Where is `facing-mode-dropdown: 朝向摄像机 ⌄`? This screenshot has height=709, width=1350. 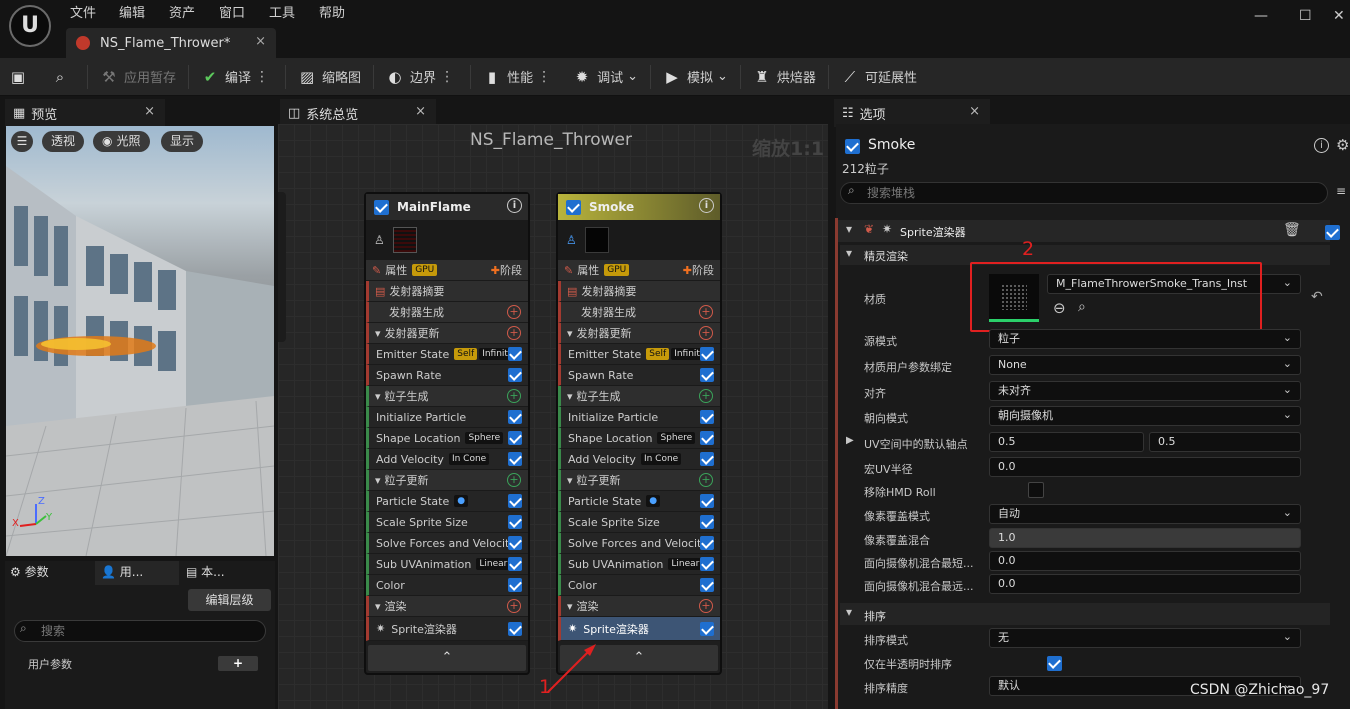
facing-mode-dropdown: 朝向摄像机 ⌄ is located at coordinates (1145, 416).